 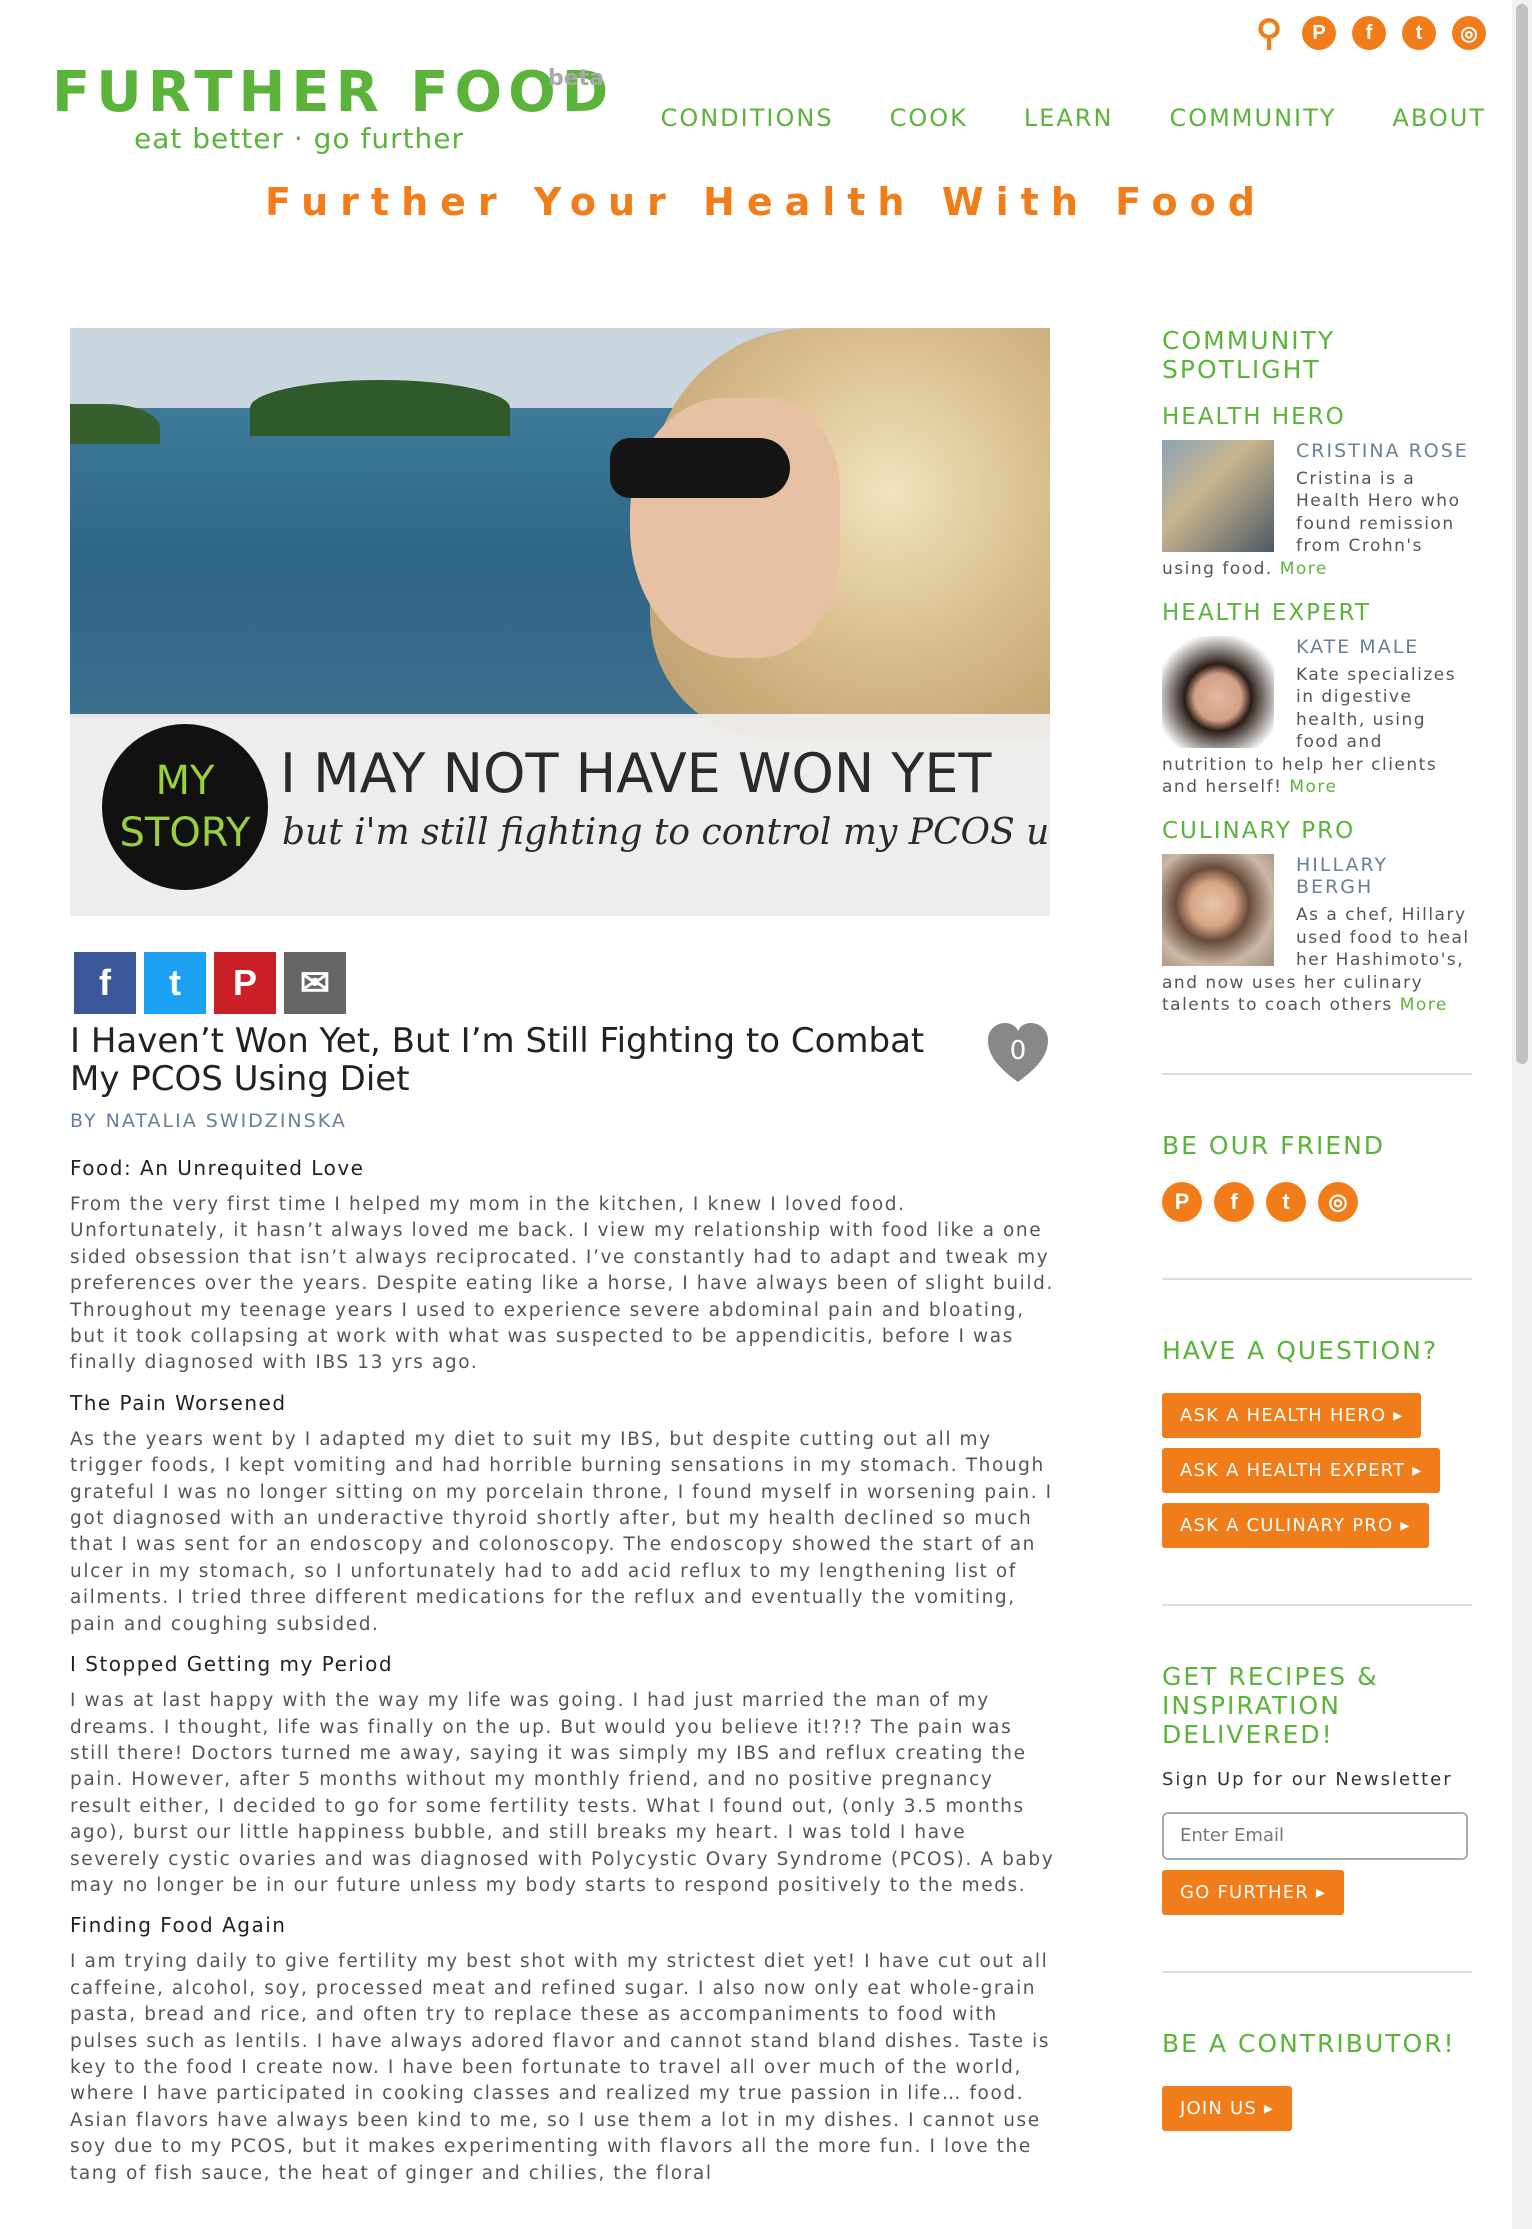 I want to click on sidebar-social-icons: P f t ◎, so click(x=1317, y=1201).